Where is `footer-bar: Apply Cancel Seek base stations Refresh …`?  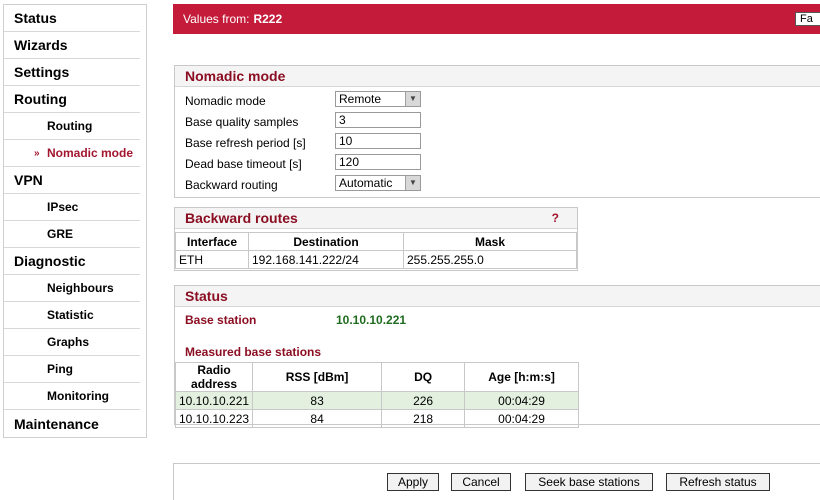
footer-bar: Apply Cancel Seek base stations Refresh … is located at coordinates (496, 481).